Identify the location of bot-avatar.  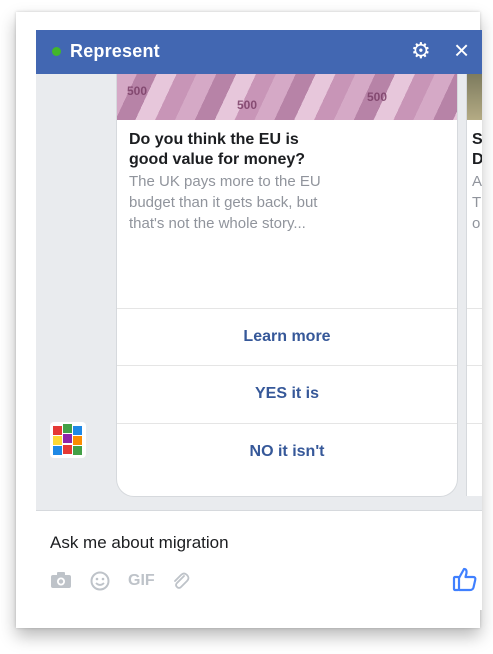
(68, 440).